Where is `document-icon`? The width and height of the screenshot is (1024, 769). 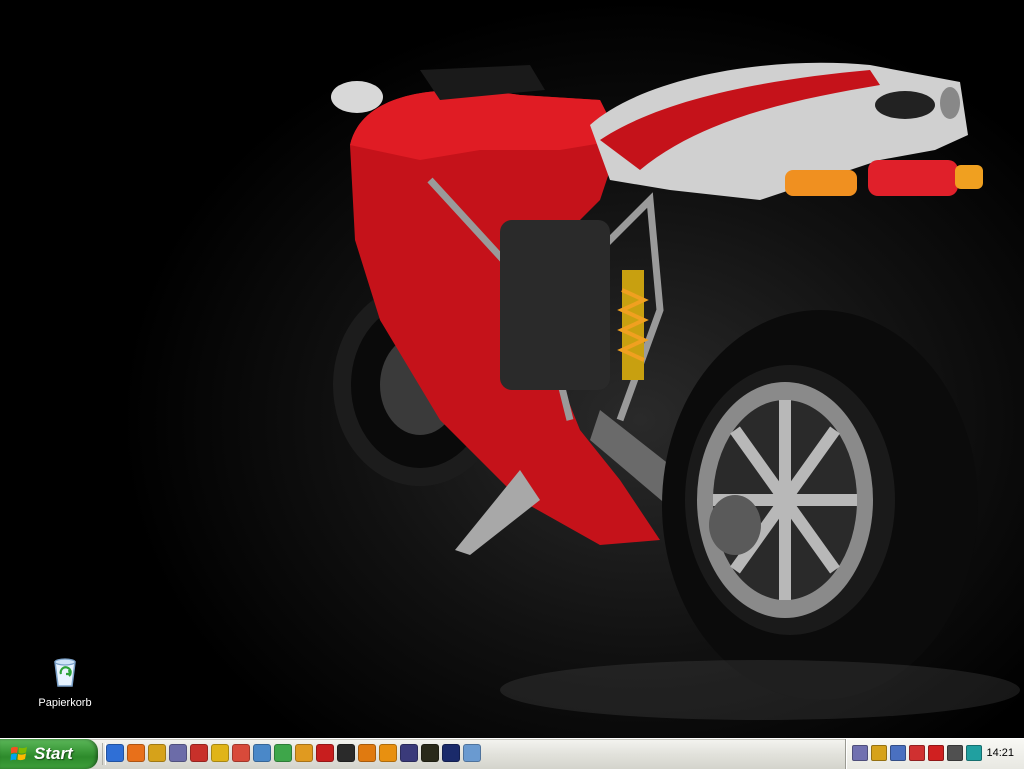 document-icon is located at coordinates (472, 753).